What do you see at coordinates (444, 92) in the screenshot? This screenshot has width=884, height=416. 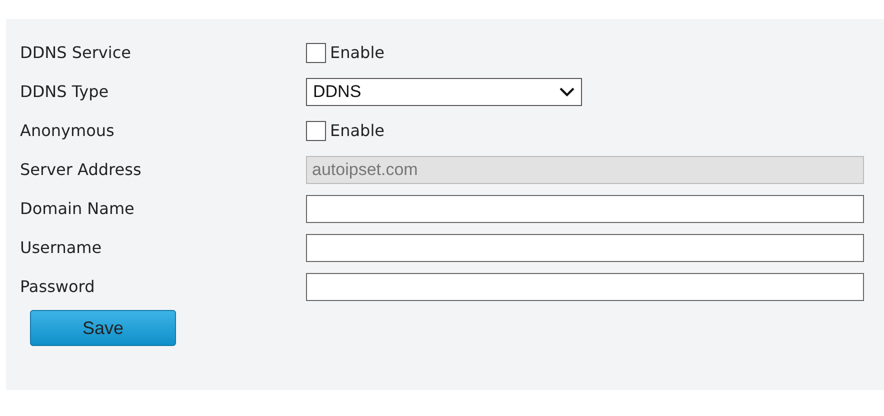 I see `type-dropdown: DDNS` at bounding box center [444, 92].